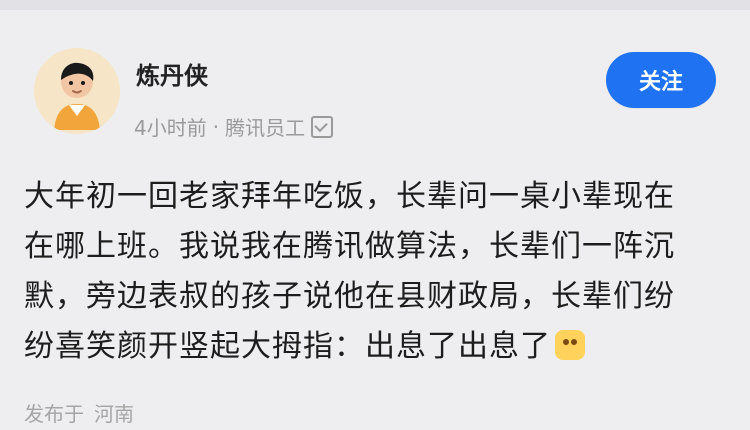 This screenshot has height=430, width=750. I want to click on author-title: 腾讯员工, so click(265, 128).